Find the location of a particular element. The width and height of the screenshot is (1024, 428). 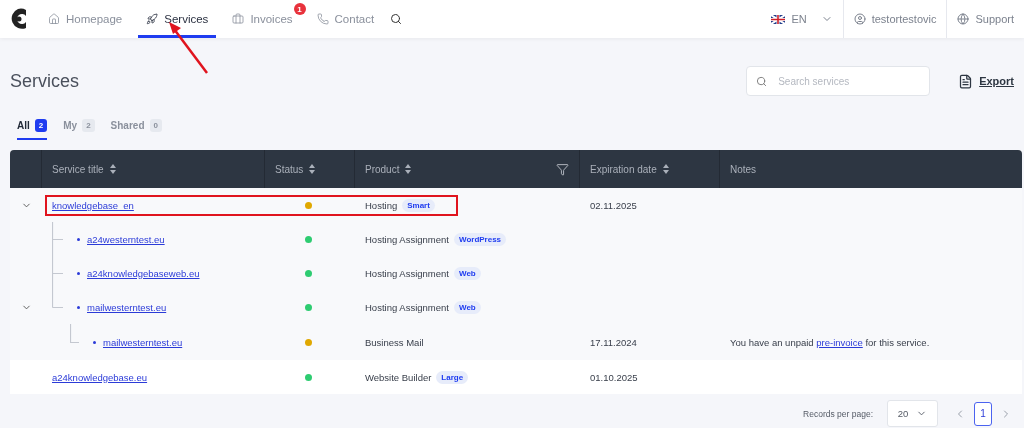

export-button: Export is located at coordinates (986, 81).